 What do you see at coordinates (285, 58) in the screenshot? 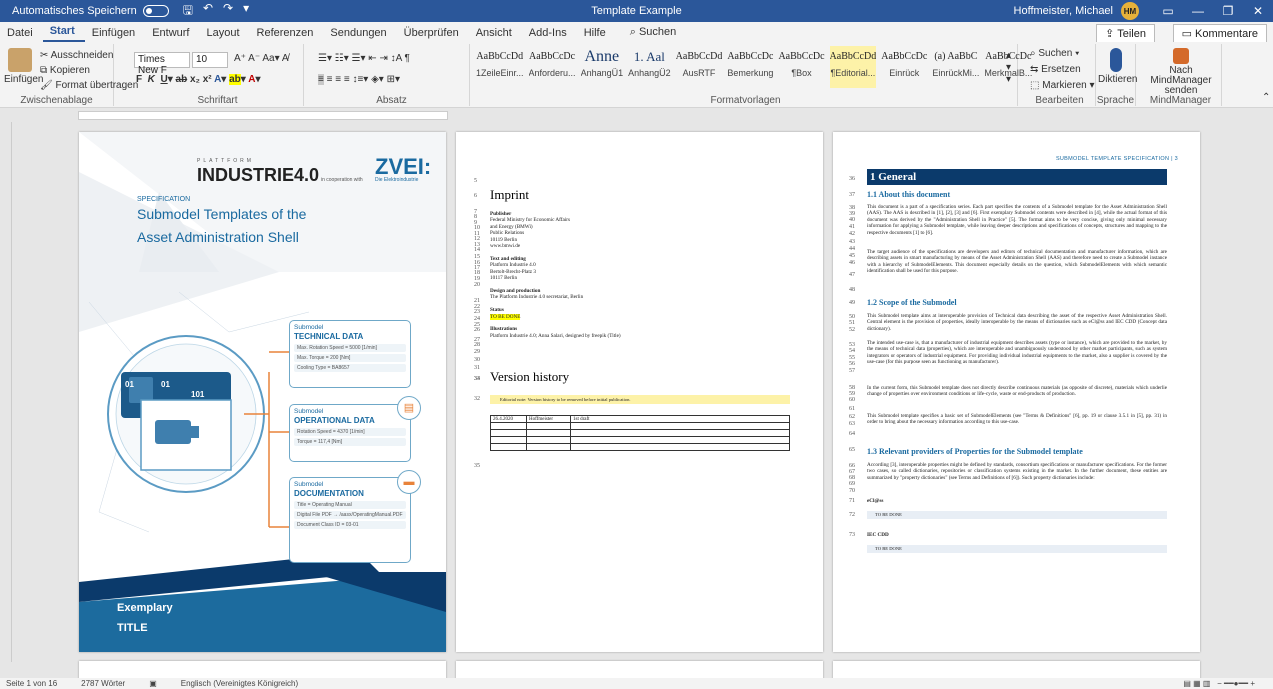
I see `clear-format-icon: A̸` at bounding box center [285, 58].